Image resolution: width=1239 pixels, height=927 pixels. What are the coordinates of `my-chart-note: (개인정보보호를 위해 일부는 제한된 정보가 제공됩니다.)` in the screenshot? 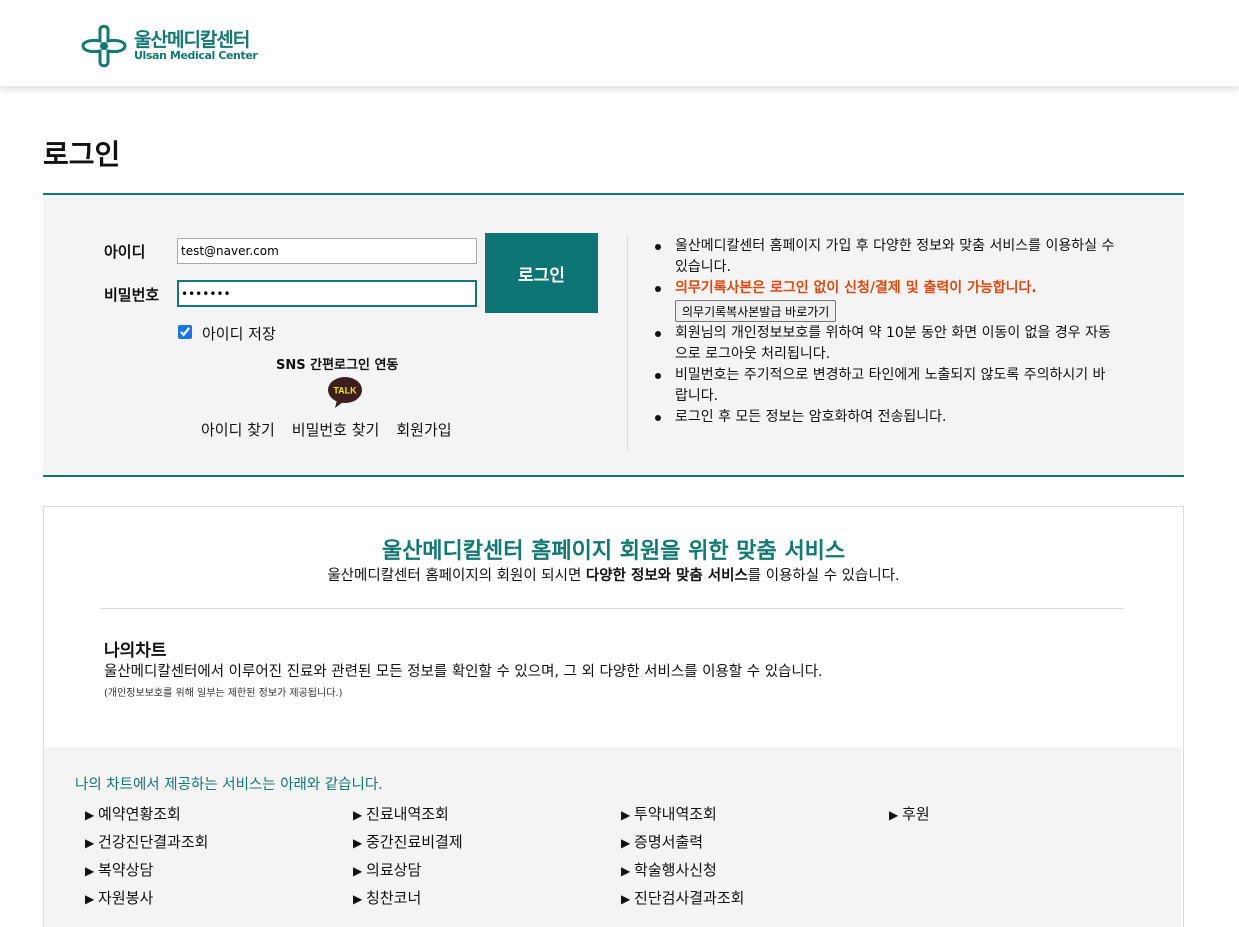 It's located at (223, 693).